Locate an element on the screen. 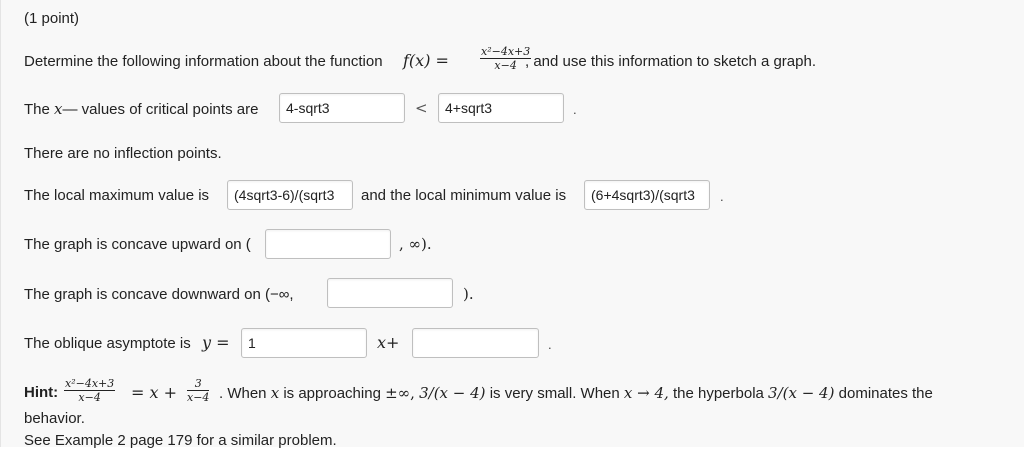 Image resolution: width=1024 pixels, height=449 pixels. concave-down-label: The graph is concave downward on (−∞, is located at coordinates (159, 294).